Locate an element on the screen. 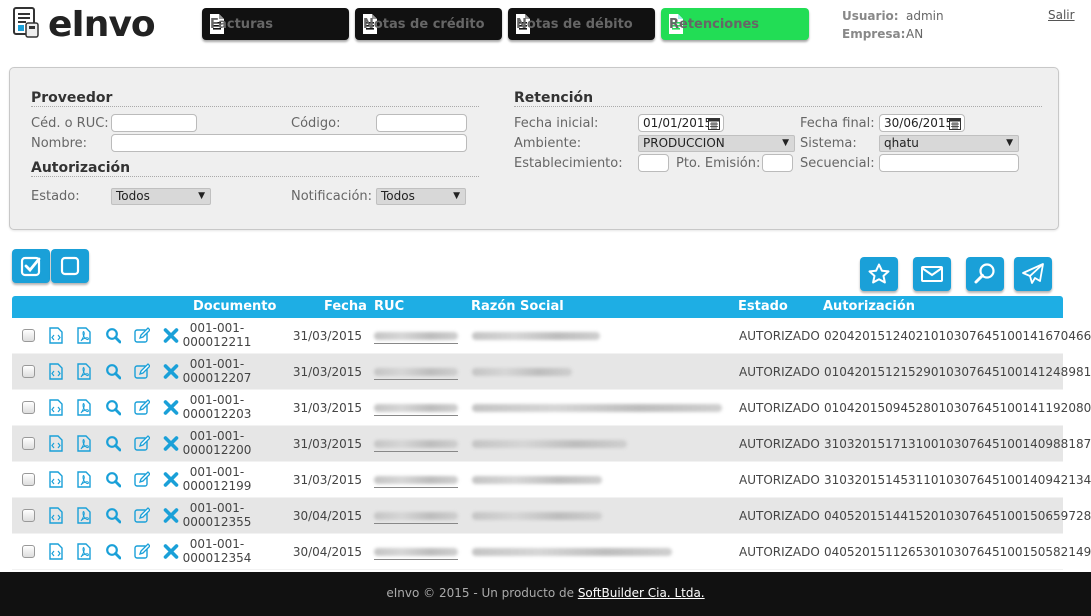  app-logo: eInvo is located at coordinates (84, 24).